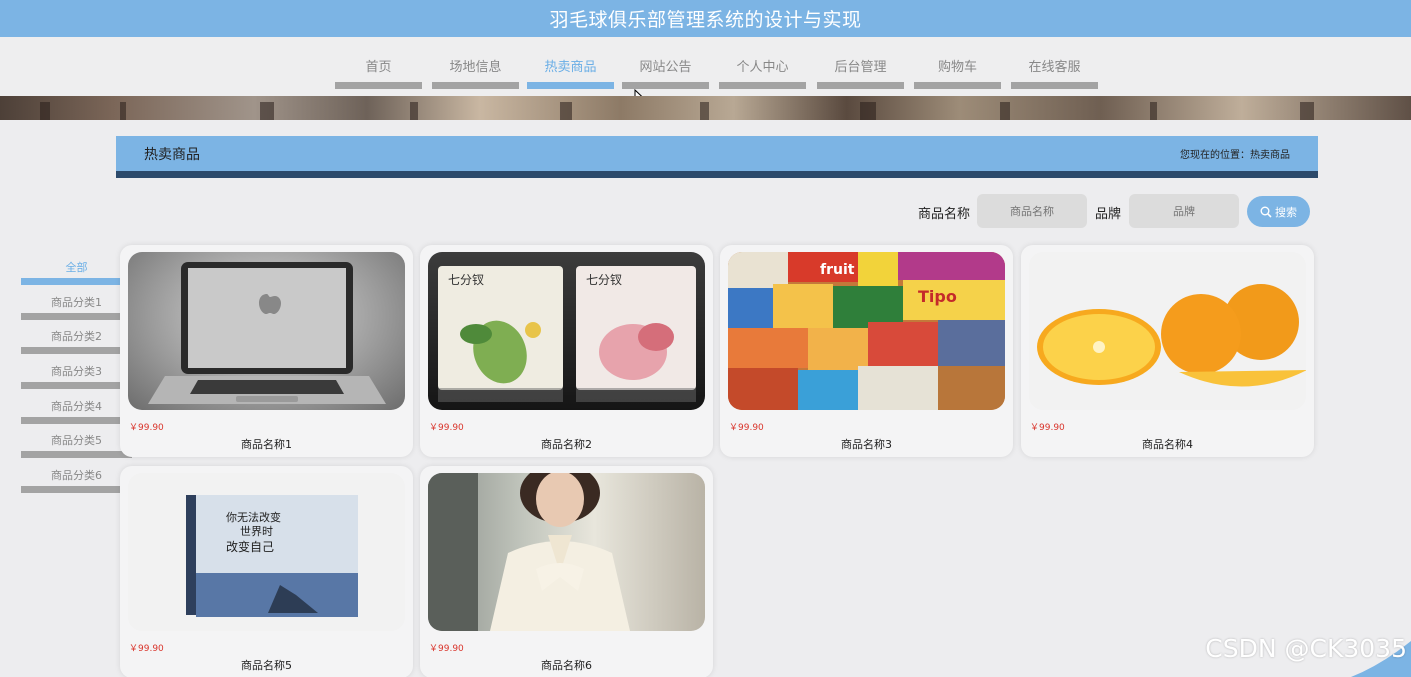 The width and height of the screenshot is (1411, 677). I want to click on nav-label: 购物车, so click(957, 67).